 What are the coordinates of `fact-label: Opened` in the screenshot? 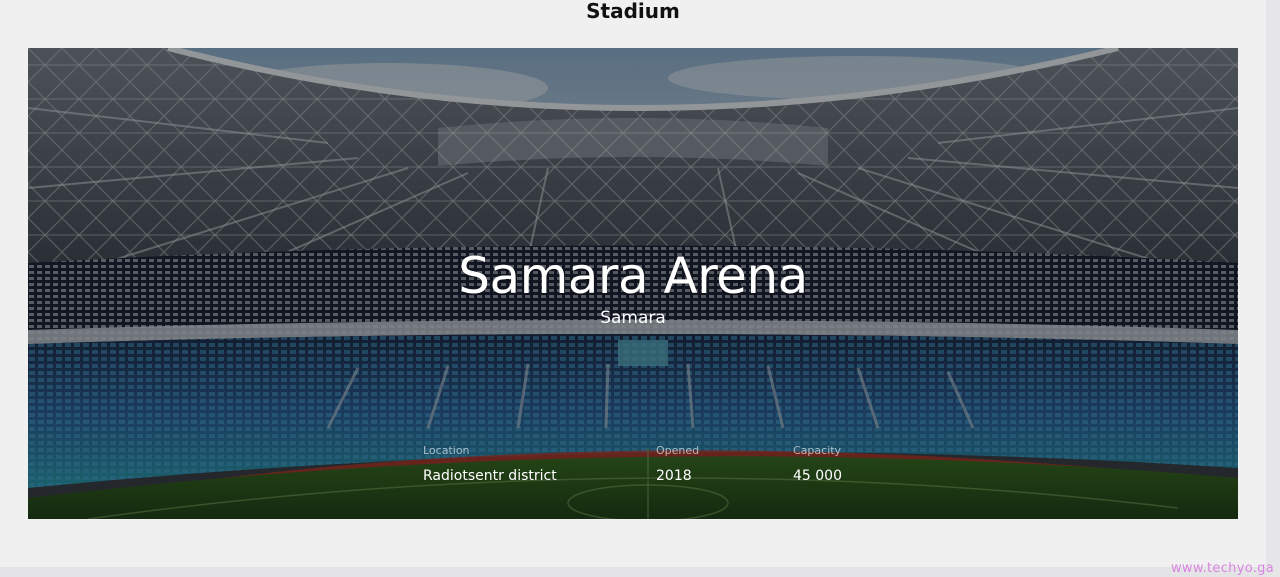 It's located at (678, 450).